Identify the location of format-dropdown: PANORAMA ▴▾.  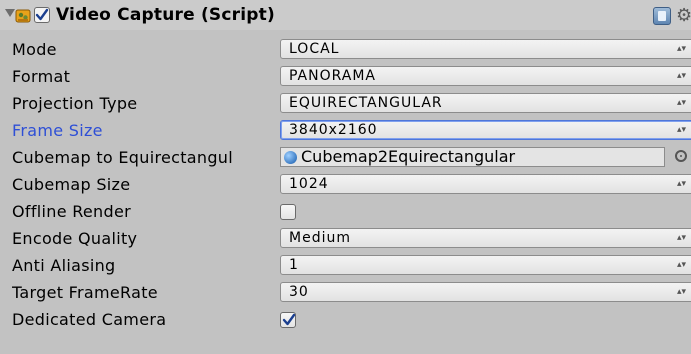
(485, 76).